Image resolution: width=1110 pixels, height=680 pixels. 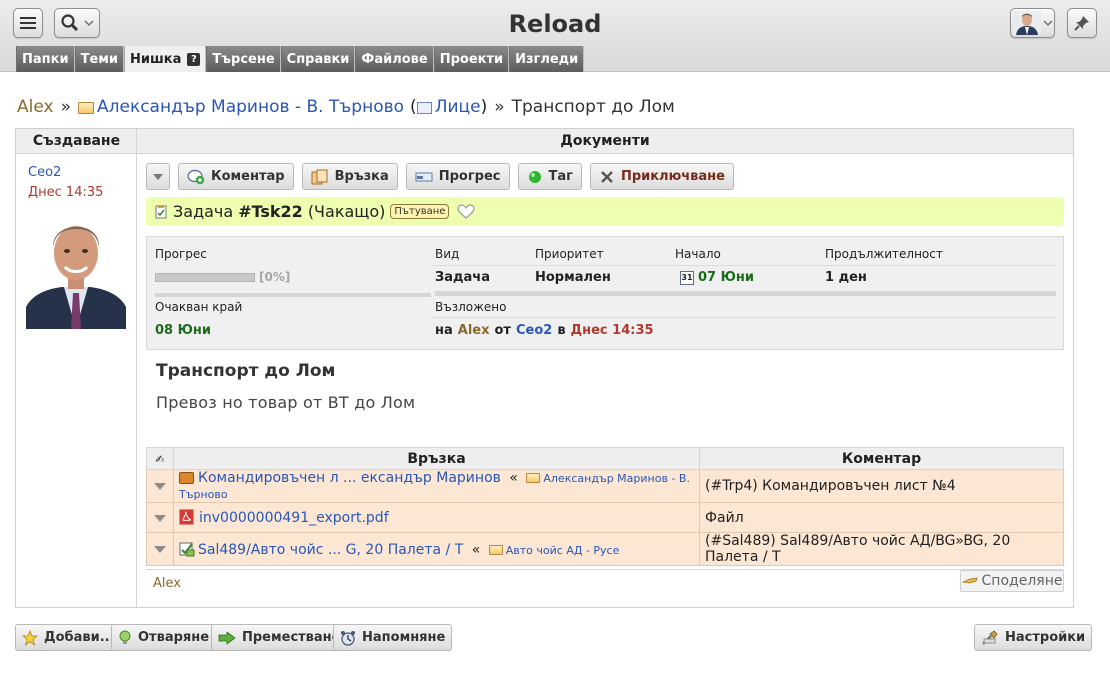 What do you see at coordinates (1012, 581) in the screenshot?
I see `share-button: Споделяне` at bounding box center [1012, 581].